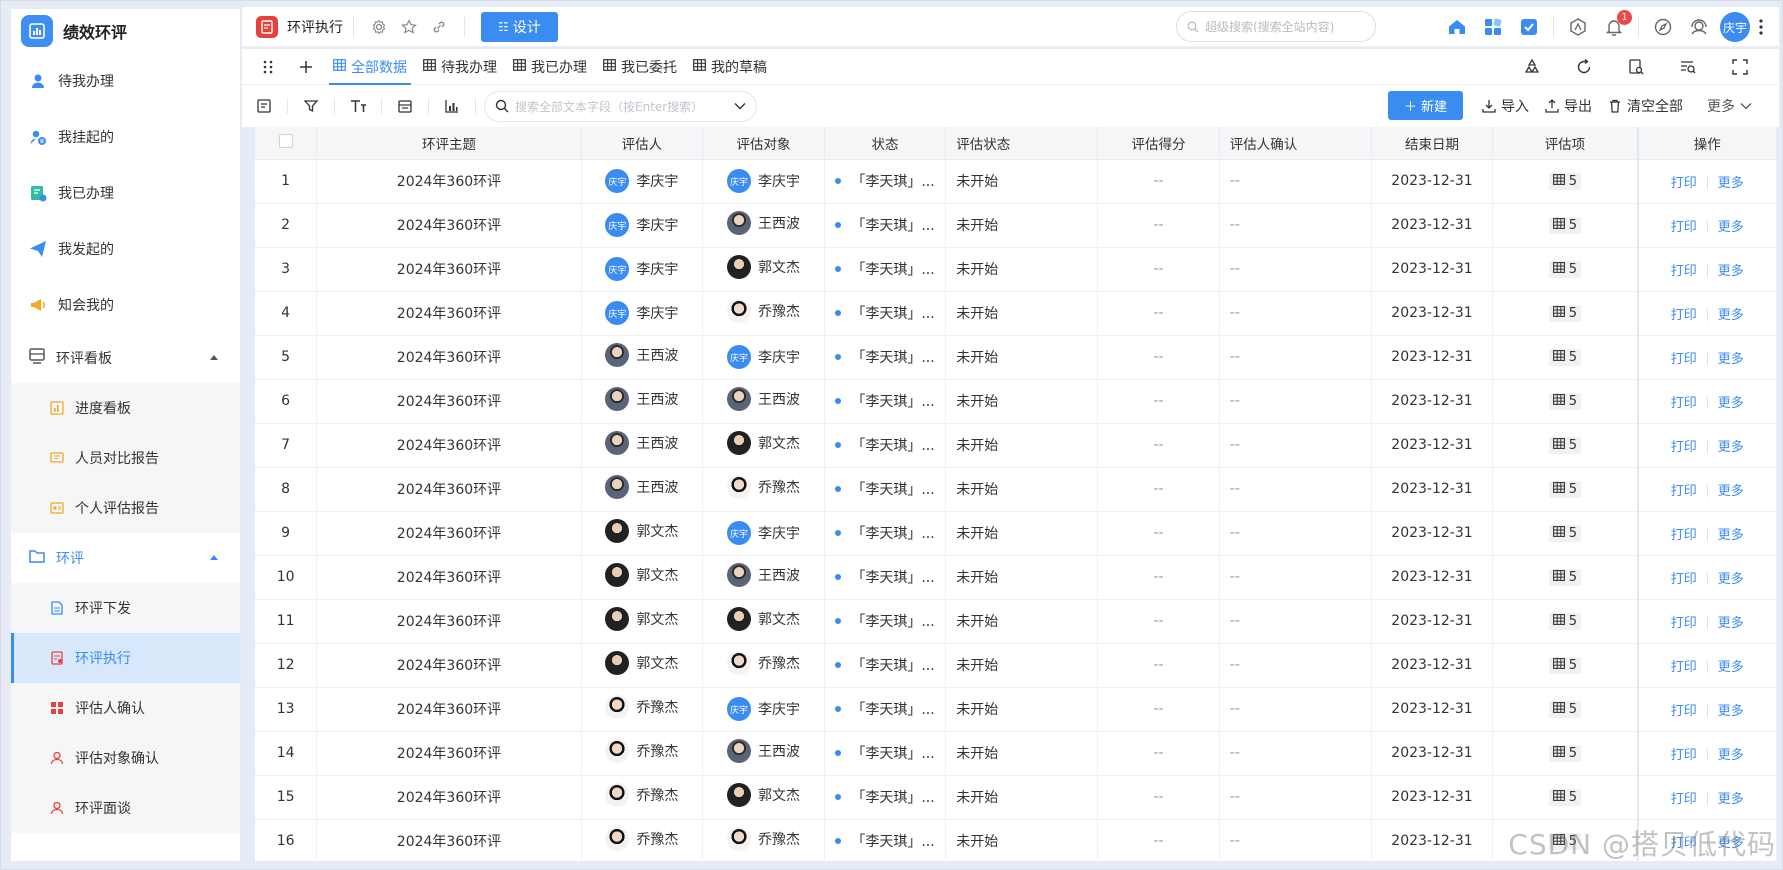  I want to click on hexagon-icon, so click(1578, 27).